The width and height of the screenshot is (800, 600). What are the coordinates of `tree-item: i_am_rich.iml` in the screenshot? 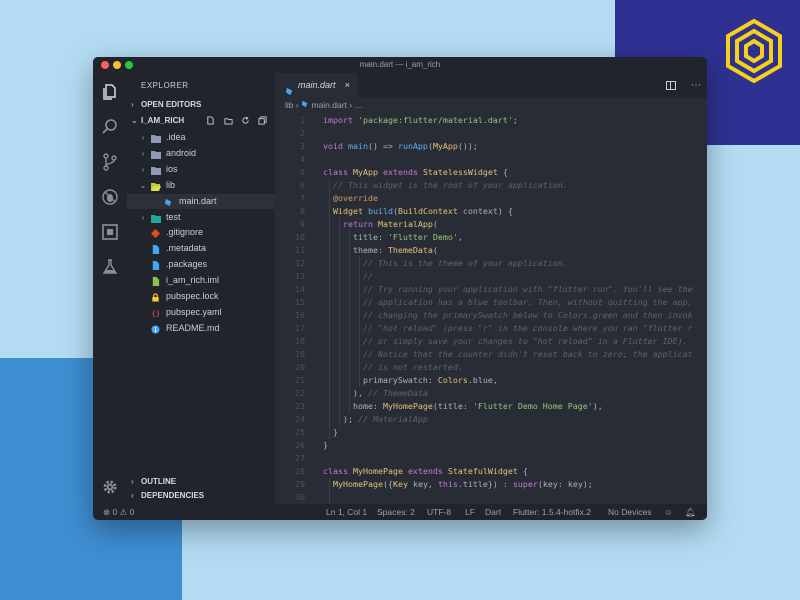 It's located at (201, 280).